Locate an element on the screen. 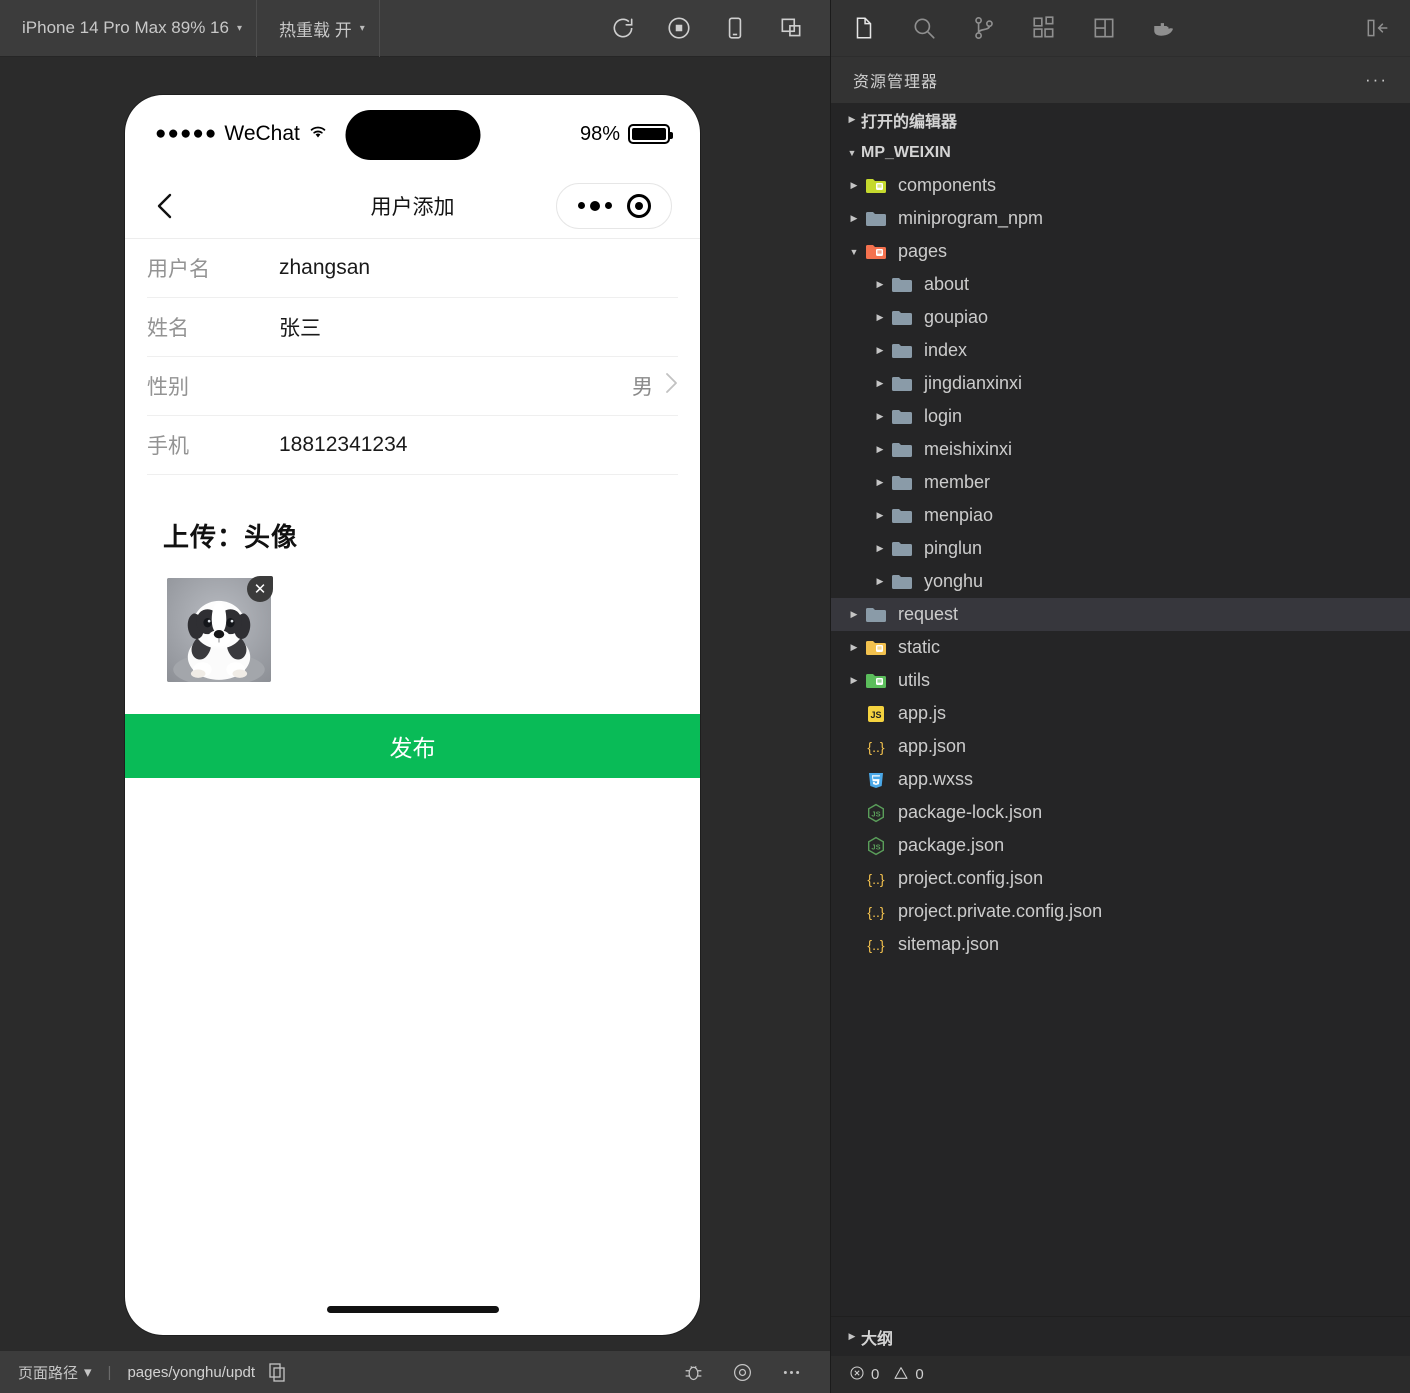  tree-folder-menpiao: ▶ menpiao is located at coordinates (1120, 515).